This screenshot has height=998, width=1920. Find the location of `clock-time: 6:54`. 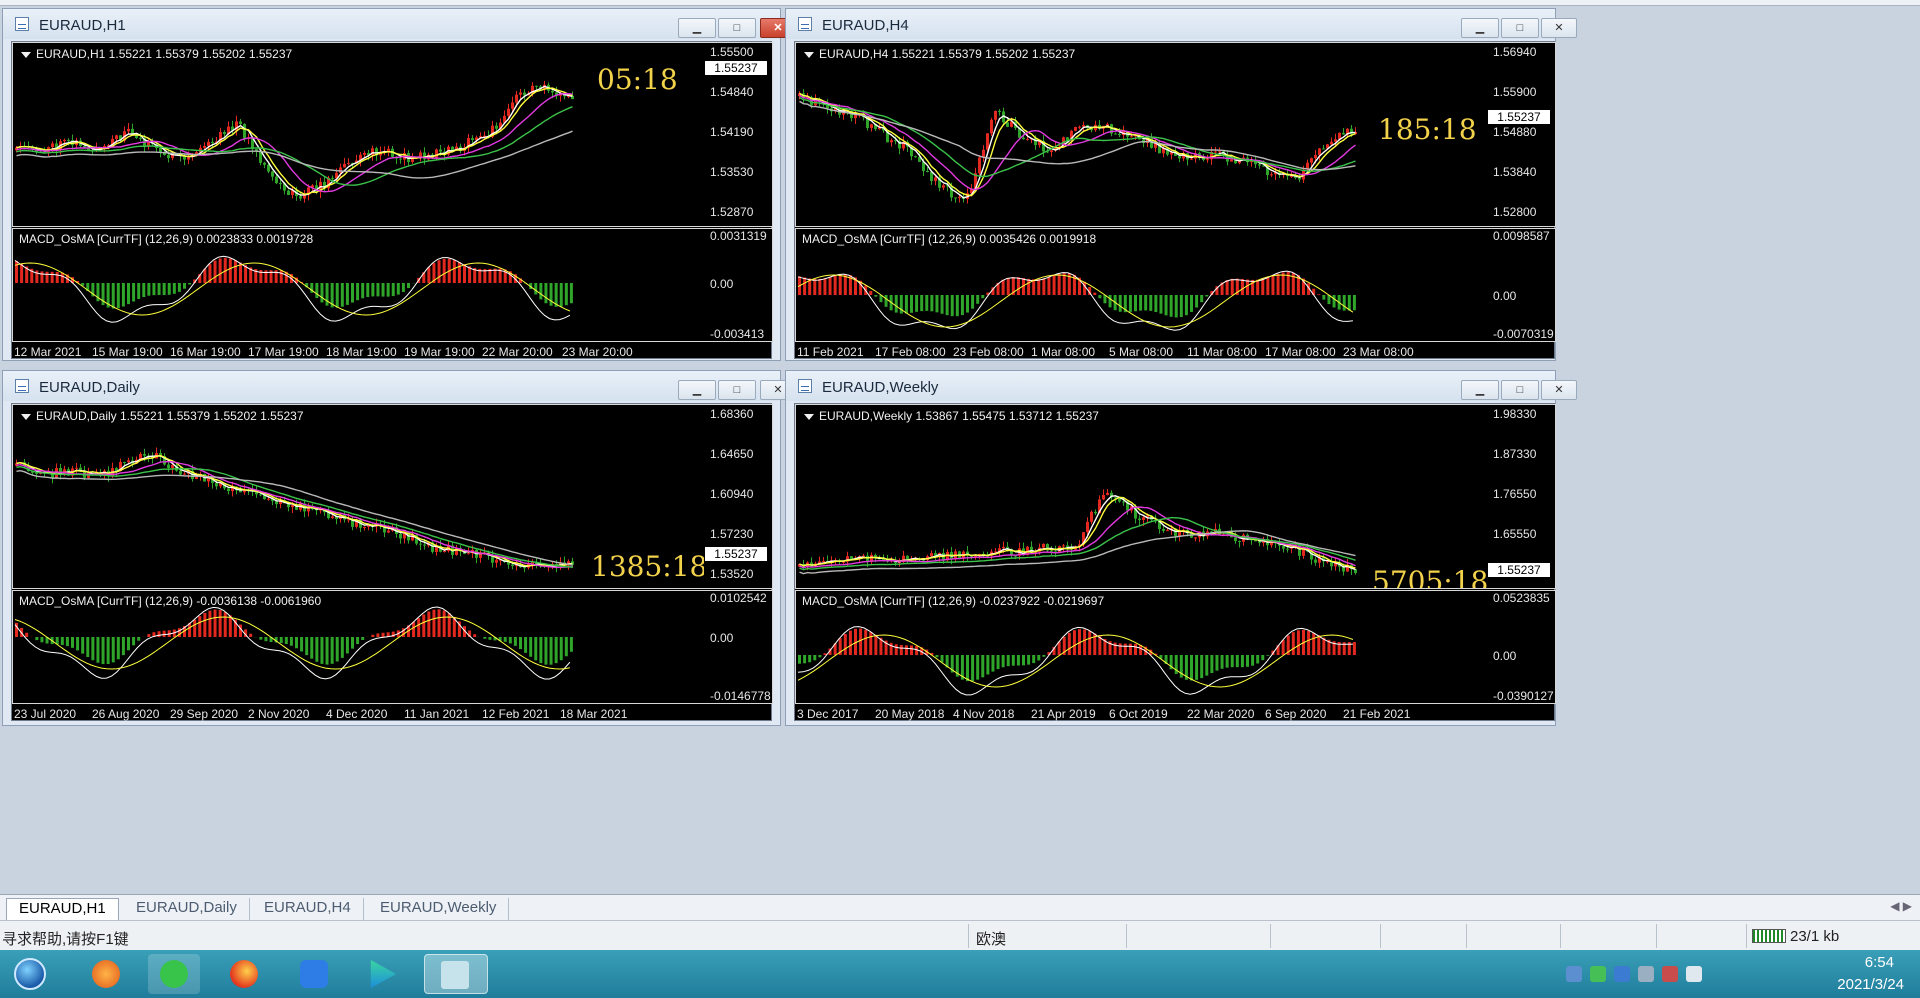

clock-time: 6:54 is located at coordinates (1879, 962).